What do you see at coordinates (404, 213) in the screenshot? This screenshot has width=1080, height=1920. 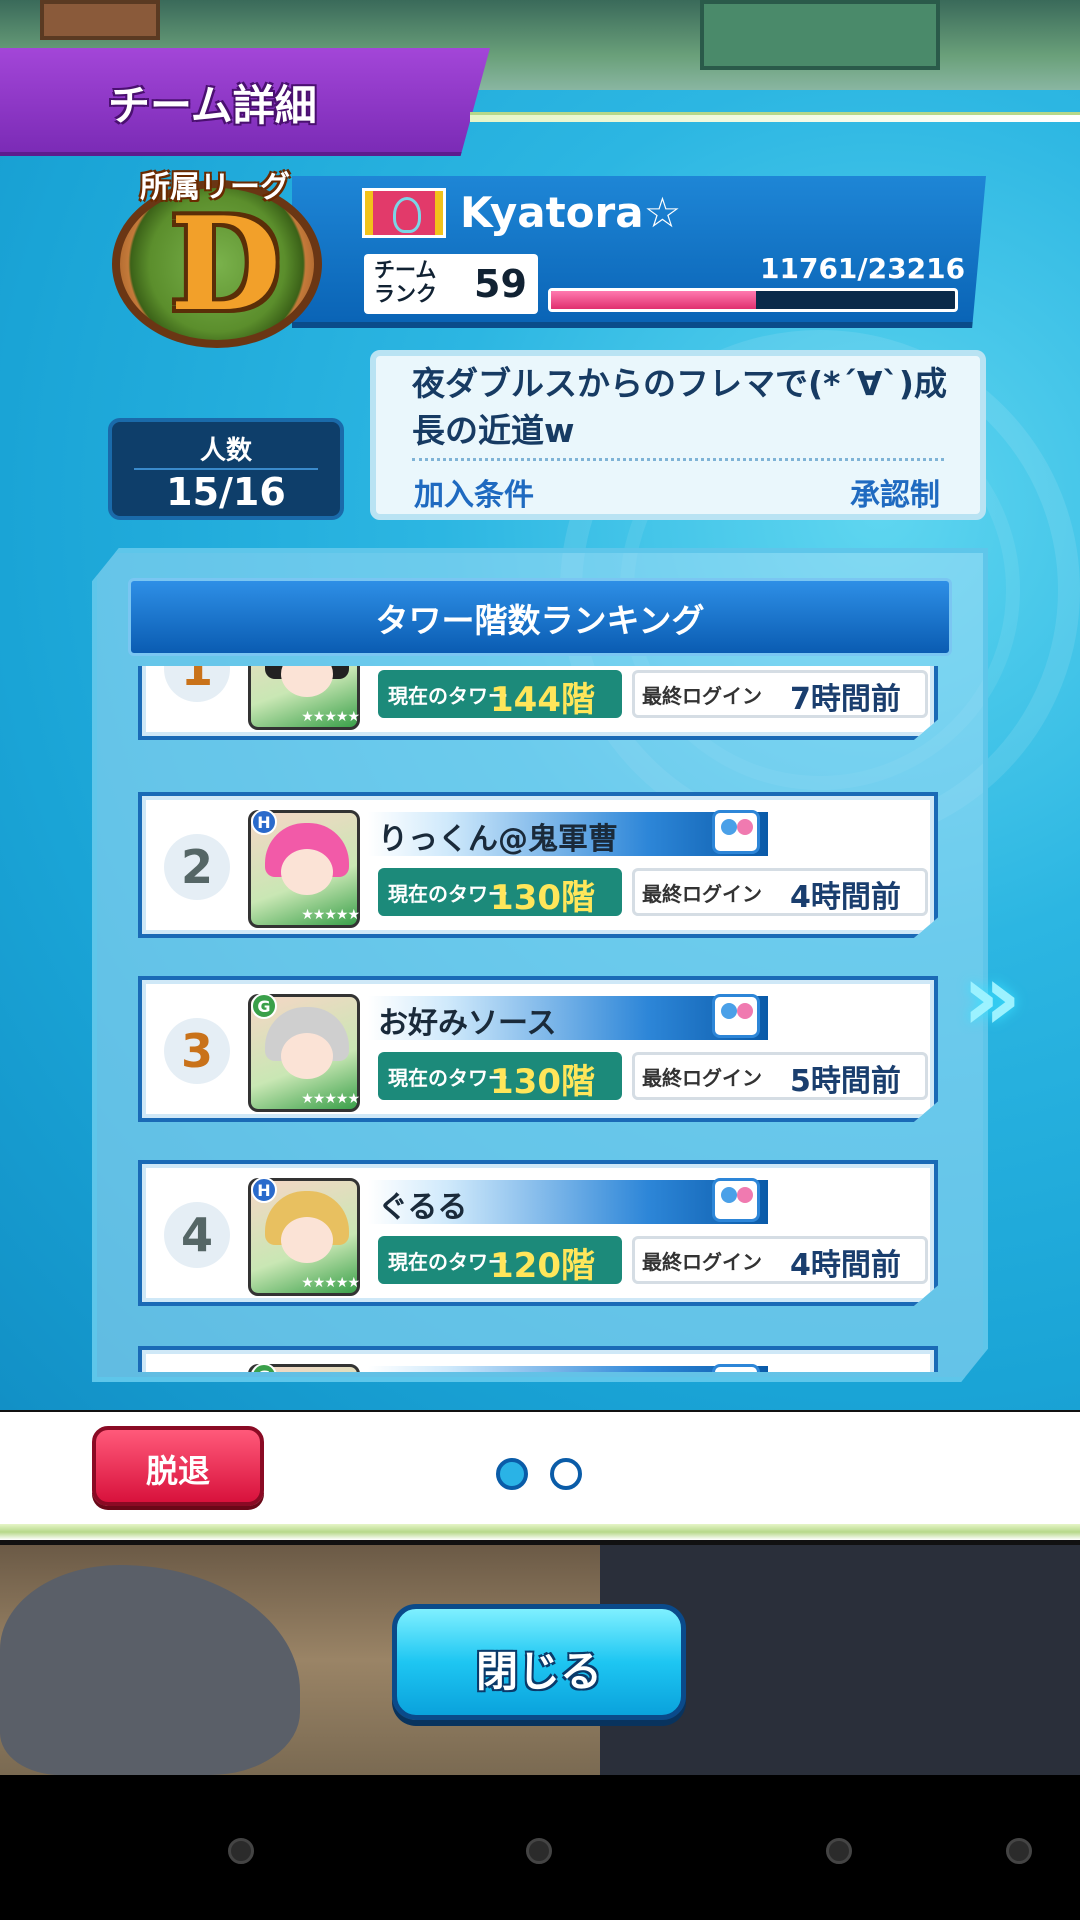 I see `team-emblem-icon` at bounding box center [404, 213].